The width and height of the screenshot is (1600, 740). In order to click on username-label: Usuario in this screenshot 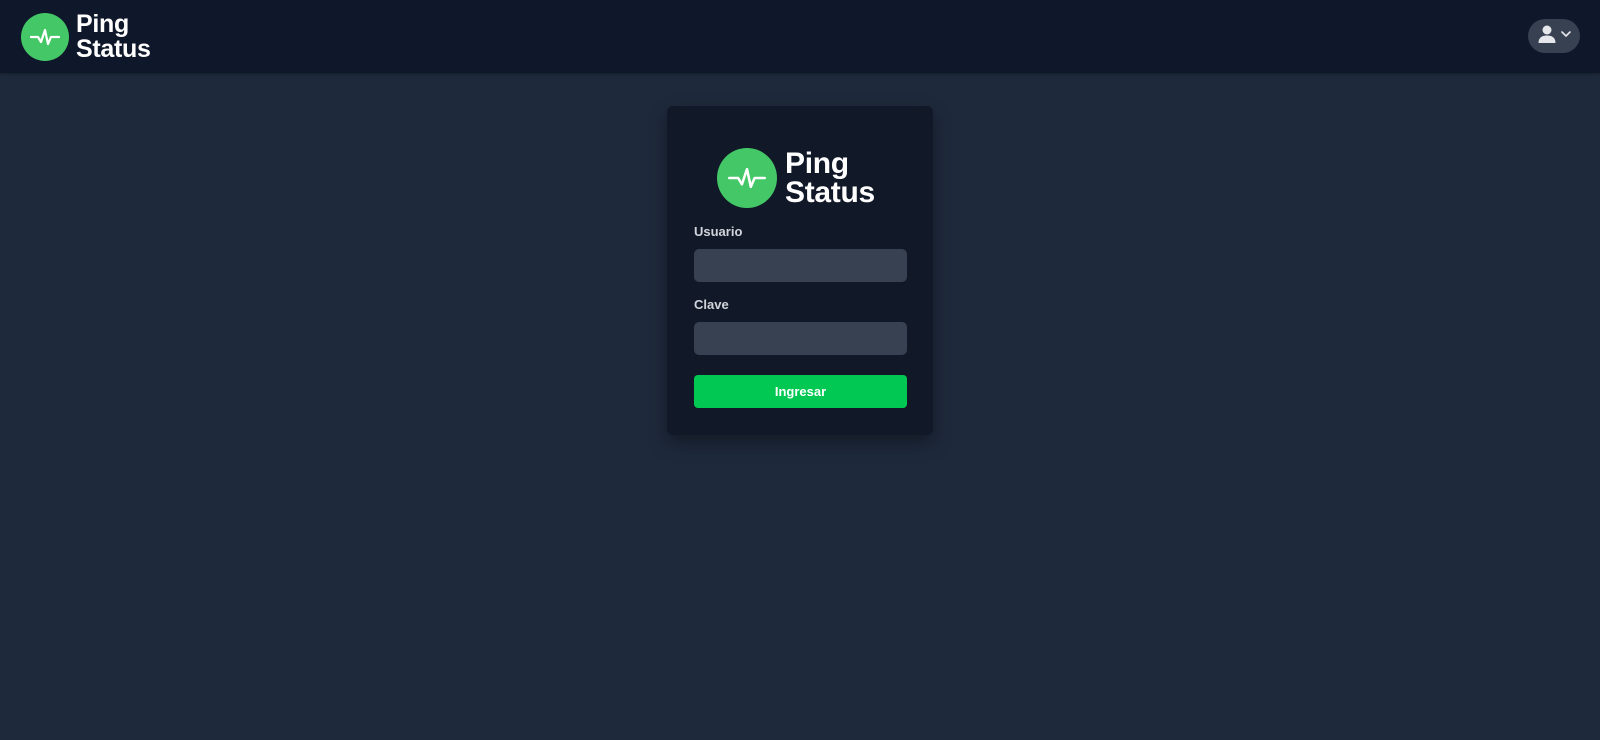, I will do `click(718, 231)`.